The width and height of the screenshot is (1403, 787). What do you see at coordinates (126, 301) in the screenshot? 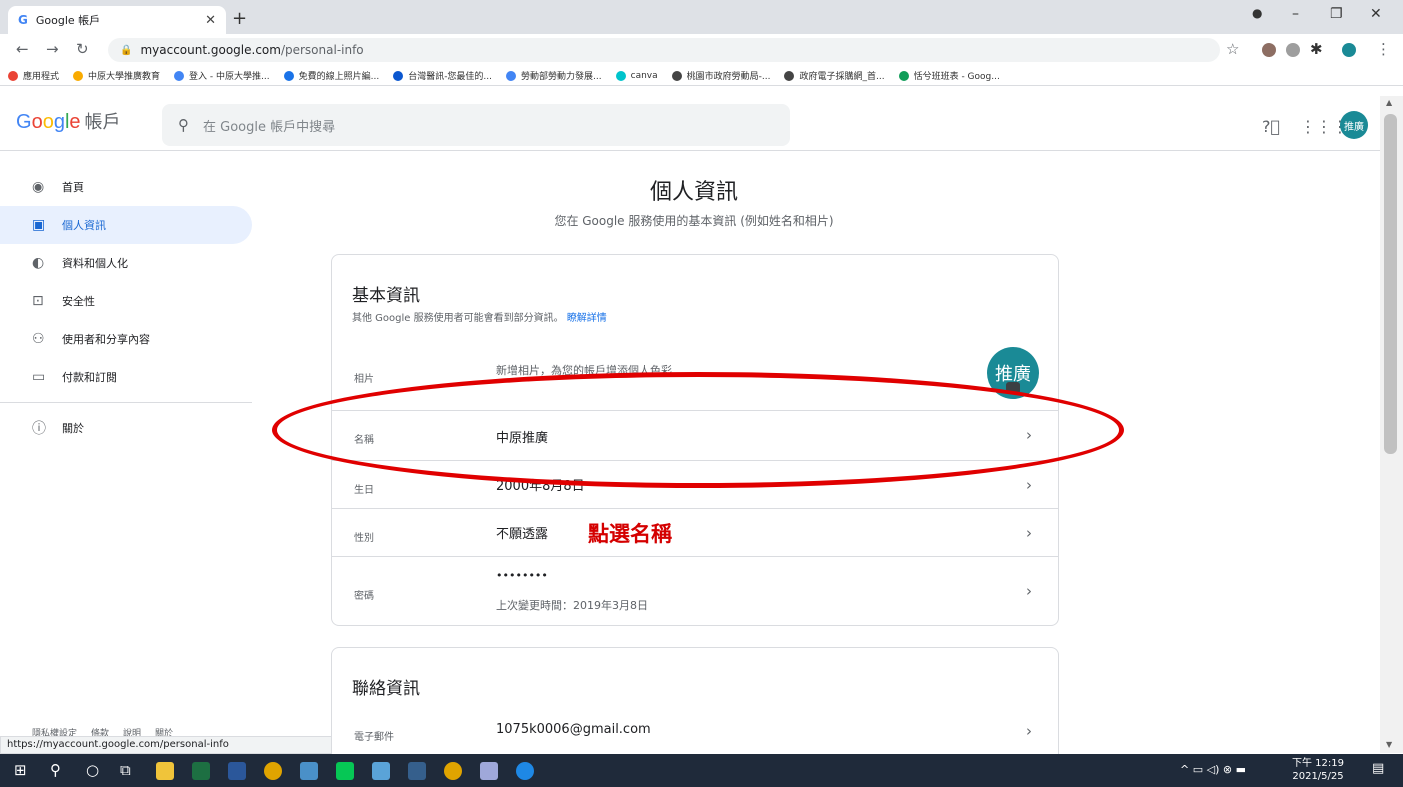
I see `sidebar-item-3: ⊡ 安全性` at bounding box center [126, 301].